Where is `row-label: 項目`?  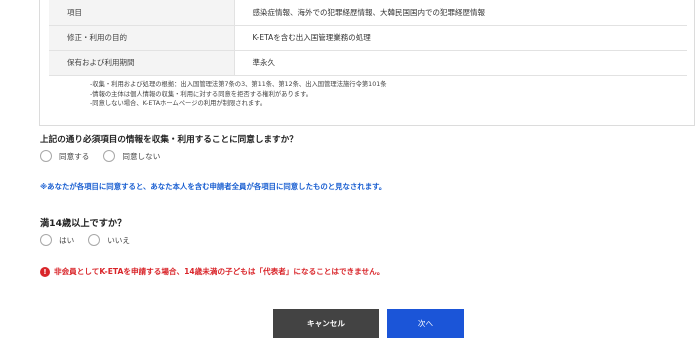
row-label: 項目 is located at coordinates (141, 13).